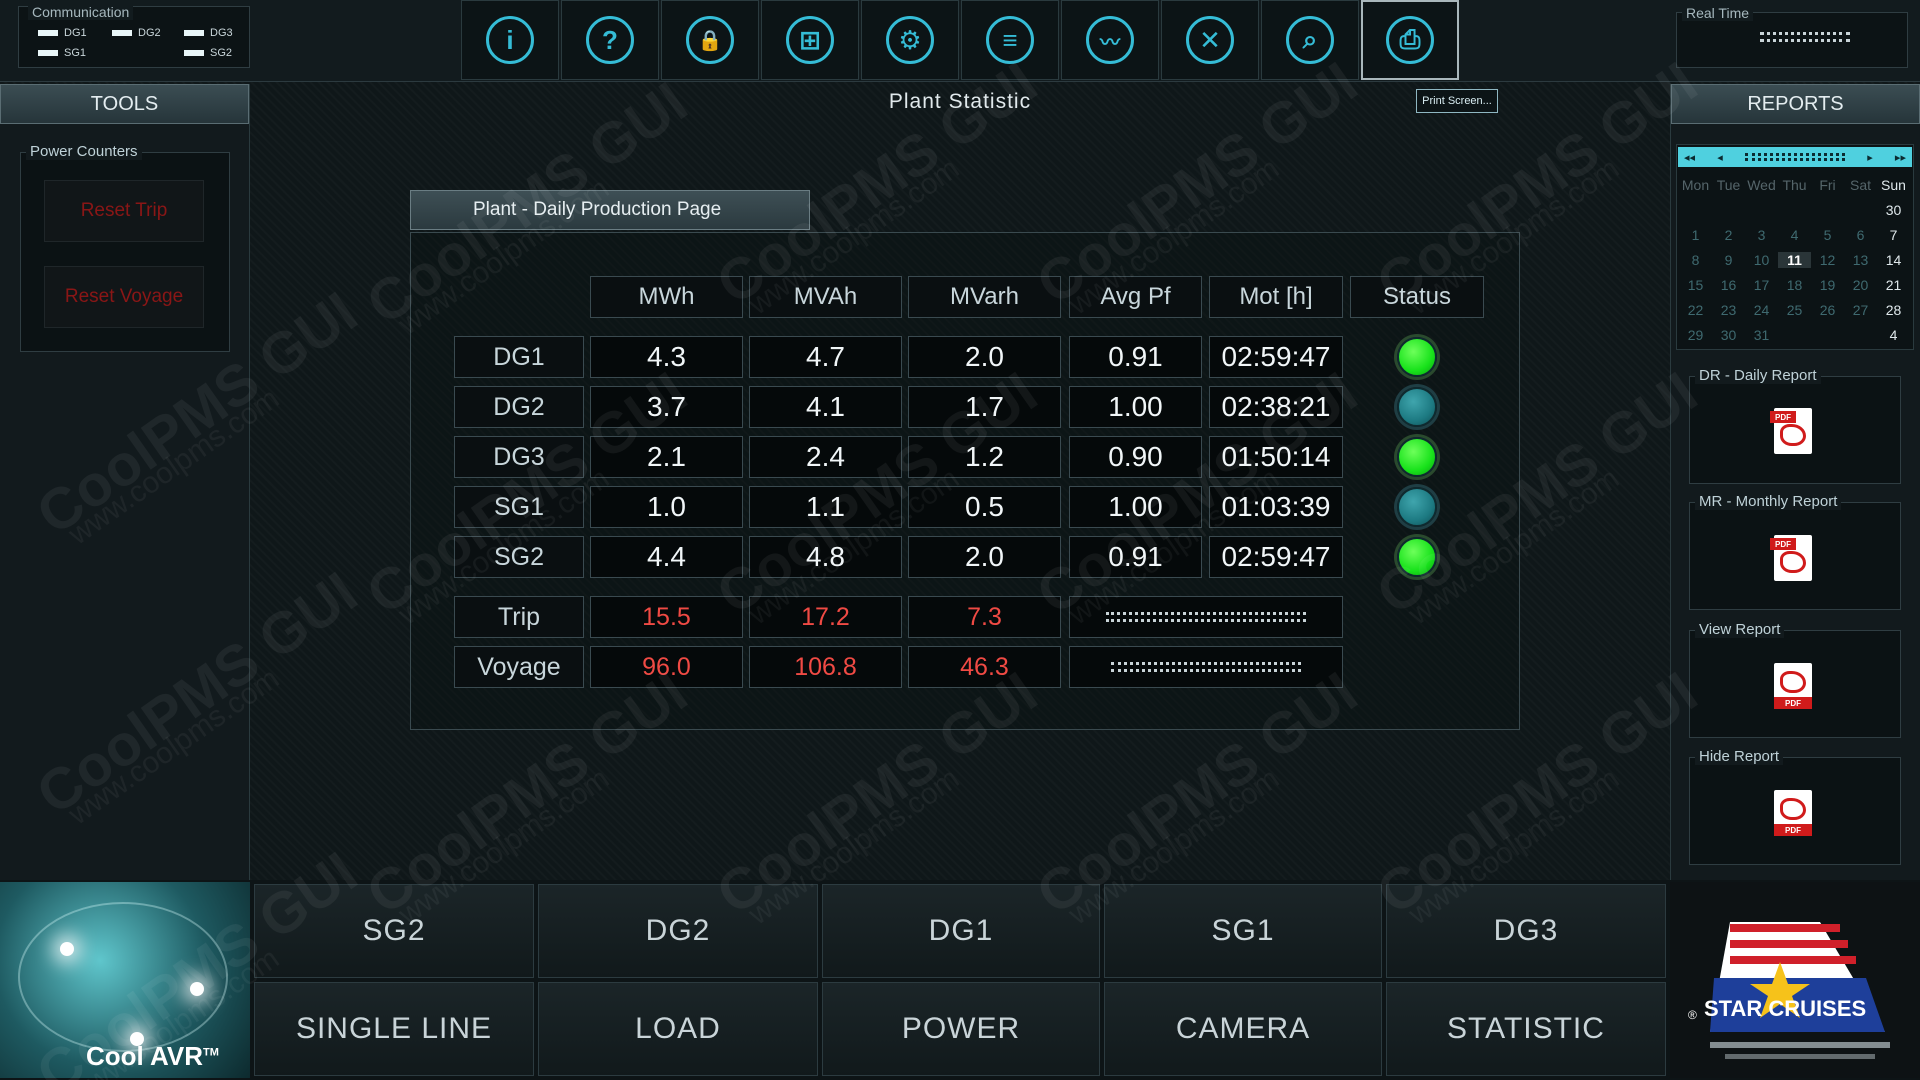 This screenshot has height=1080, width=1920. What do you see at coordinates (961, 931) in the screenshot?
I see `nav-dg1-button: DG1` at bounding box center [961, 931].